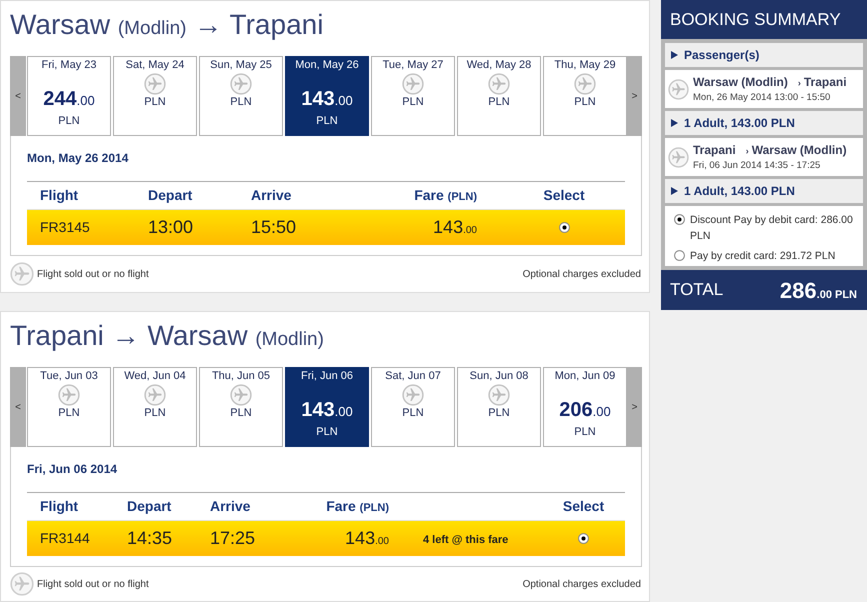 This screenshot has width=867, height=602. Describe the element at coordinates (78, 158) in the screenshot. I see `selected-date: Mon, May 26 2014` at that location.